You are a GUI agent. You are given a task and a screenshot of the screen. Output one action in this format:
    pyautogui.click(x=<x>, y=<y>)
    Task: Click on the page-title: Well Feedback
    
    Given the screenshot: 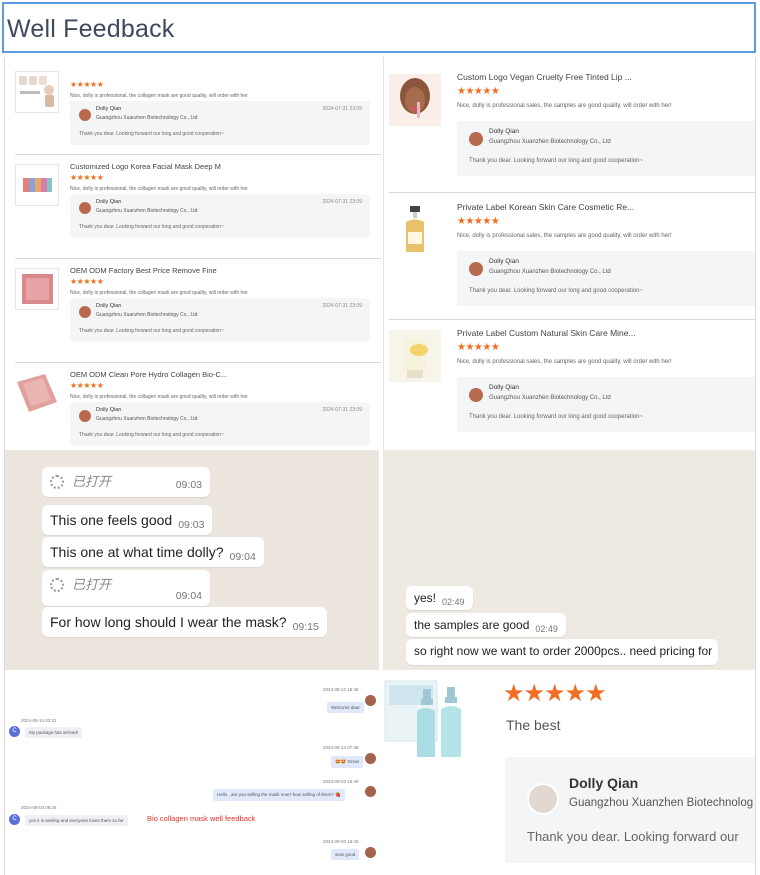 What is the action you would take?
    pyautogui.click(x=91, y=29)
    